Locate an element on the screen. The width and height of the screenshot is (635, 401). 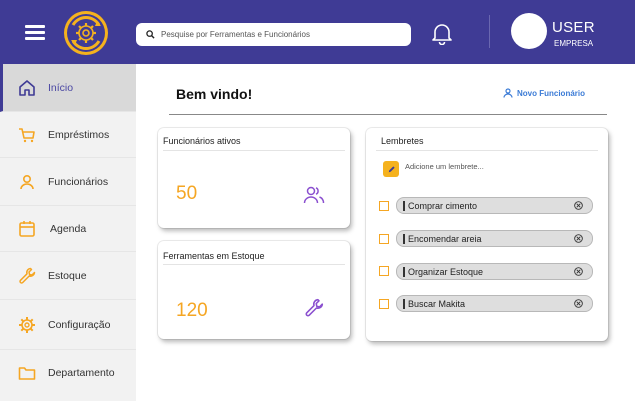
sidebar-item-label: Estoque is located at coordinates (67, 275).